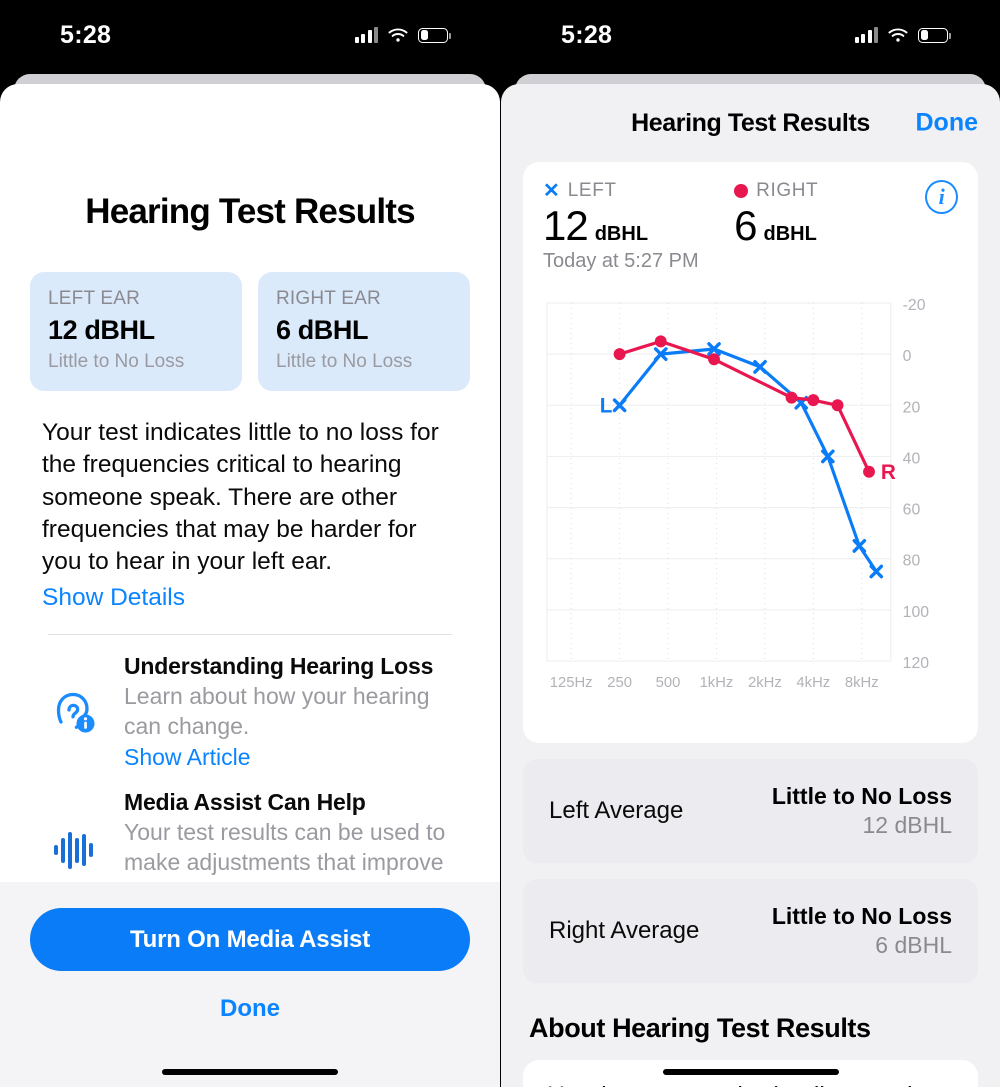  What do you see at coordinates (592, 190) in the screenshot?
I see `legend-left-name: LEFT` at bounding box center [592, 190].